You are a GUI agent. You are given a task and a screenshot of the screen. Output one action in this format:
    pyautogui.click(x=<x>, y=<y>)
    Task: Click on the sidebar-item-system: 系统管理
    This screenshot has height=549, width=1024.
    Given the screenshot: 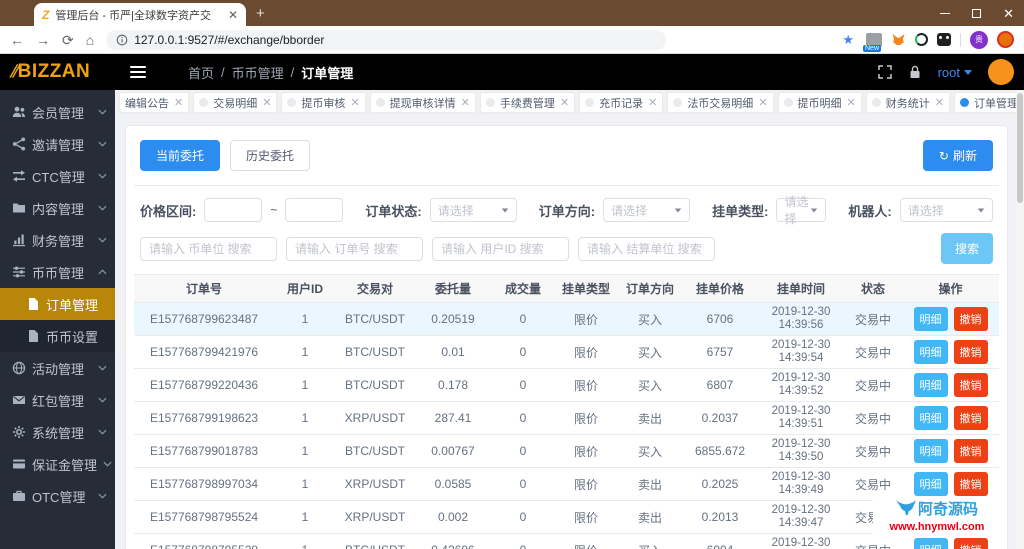 What is the action you would take?
    pyautogui.click(x=57, y=432)
    